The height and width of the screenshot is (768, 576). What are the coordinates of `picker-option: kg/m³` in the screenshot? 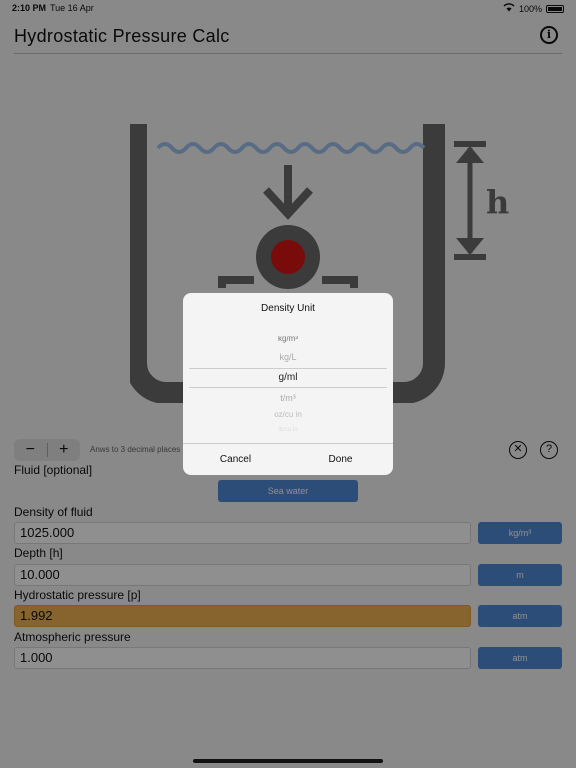 It's located at (288, 342).